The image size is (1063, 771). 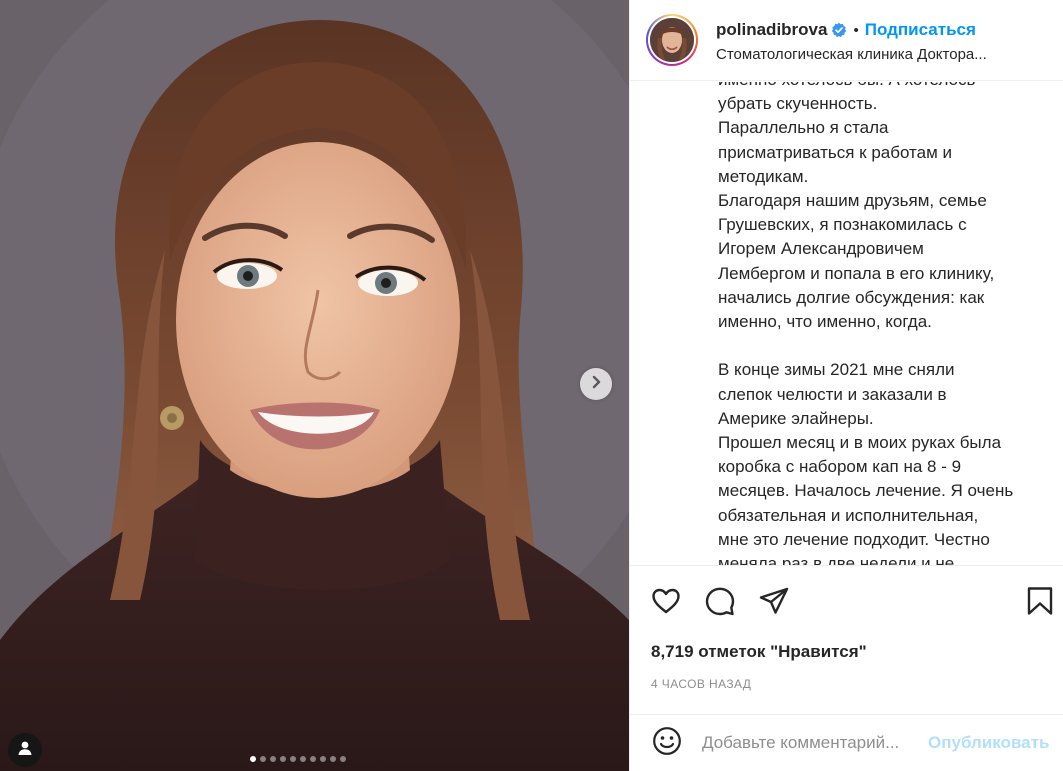 What do you see at coordinates (812, 743) in the screenshot?
I see `comment-input` at bounding box center [812, 743].